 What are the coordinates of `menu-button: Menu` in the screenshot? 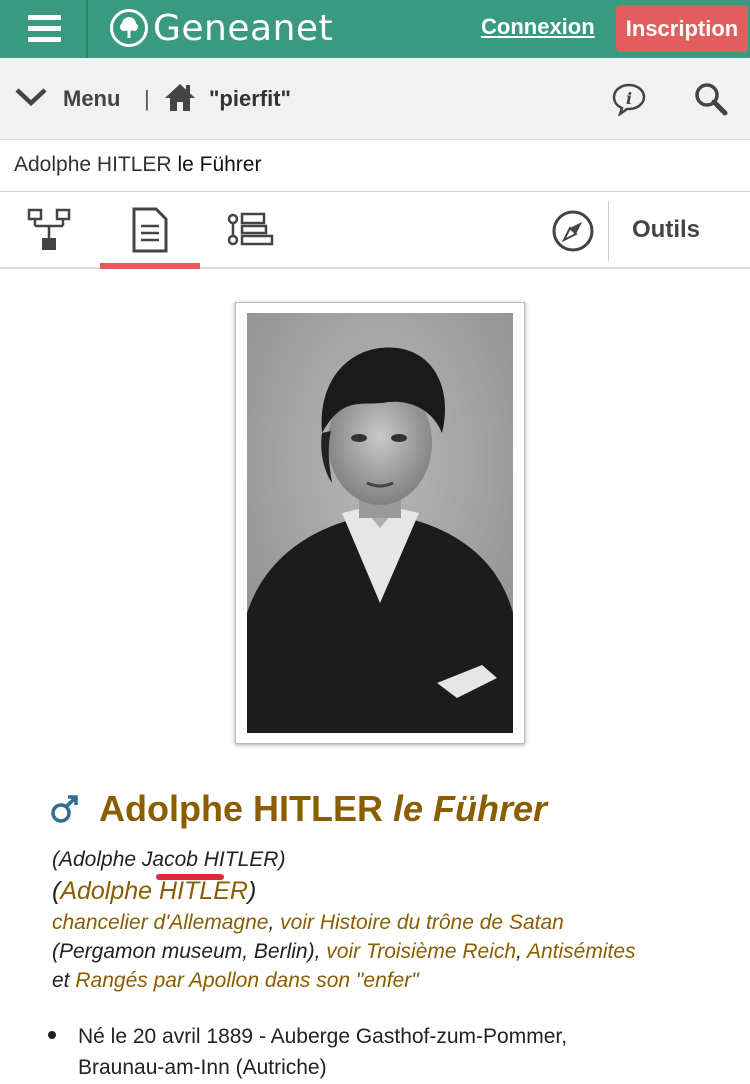 It's located at (91, 99).